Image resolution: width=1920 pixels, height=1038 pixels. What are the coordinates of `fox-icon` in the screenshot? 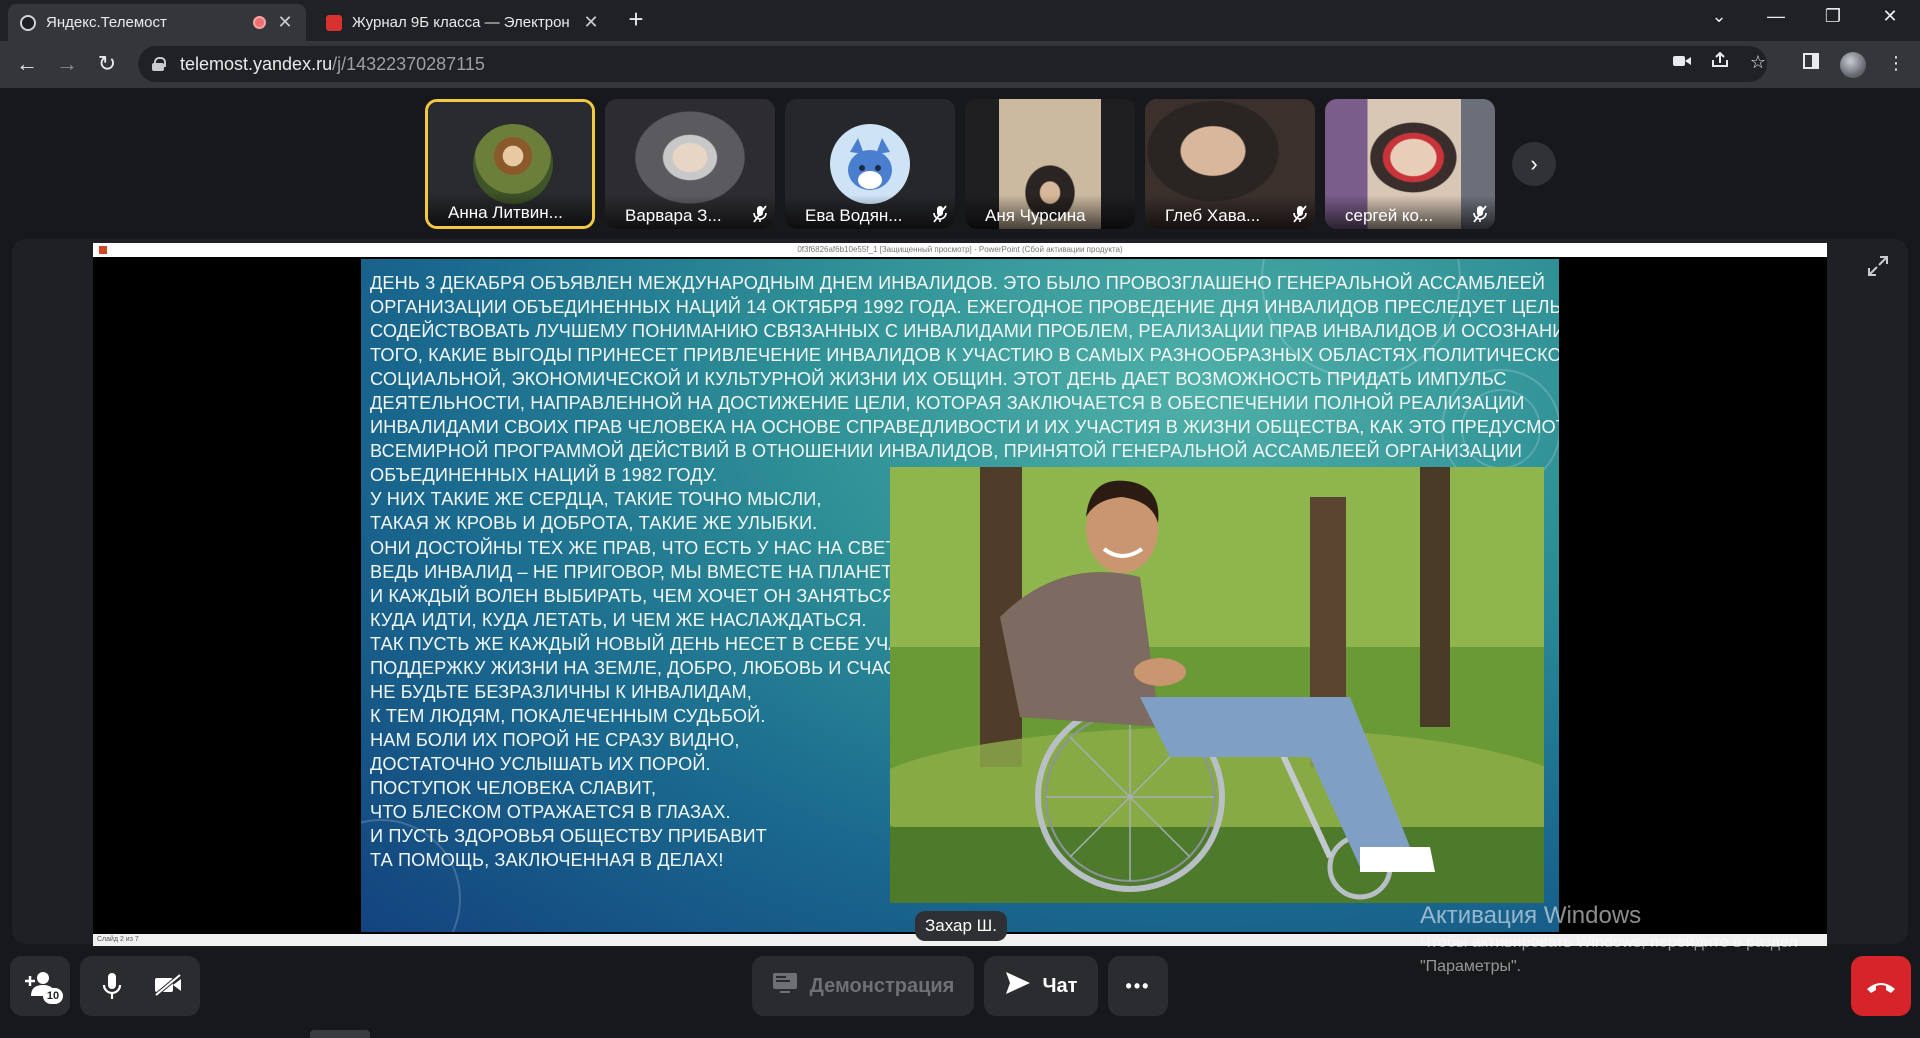 It's located at (870, 164).